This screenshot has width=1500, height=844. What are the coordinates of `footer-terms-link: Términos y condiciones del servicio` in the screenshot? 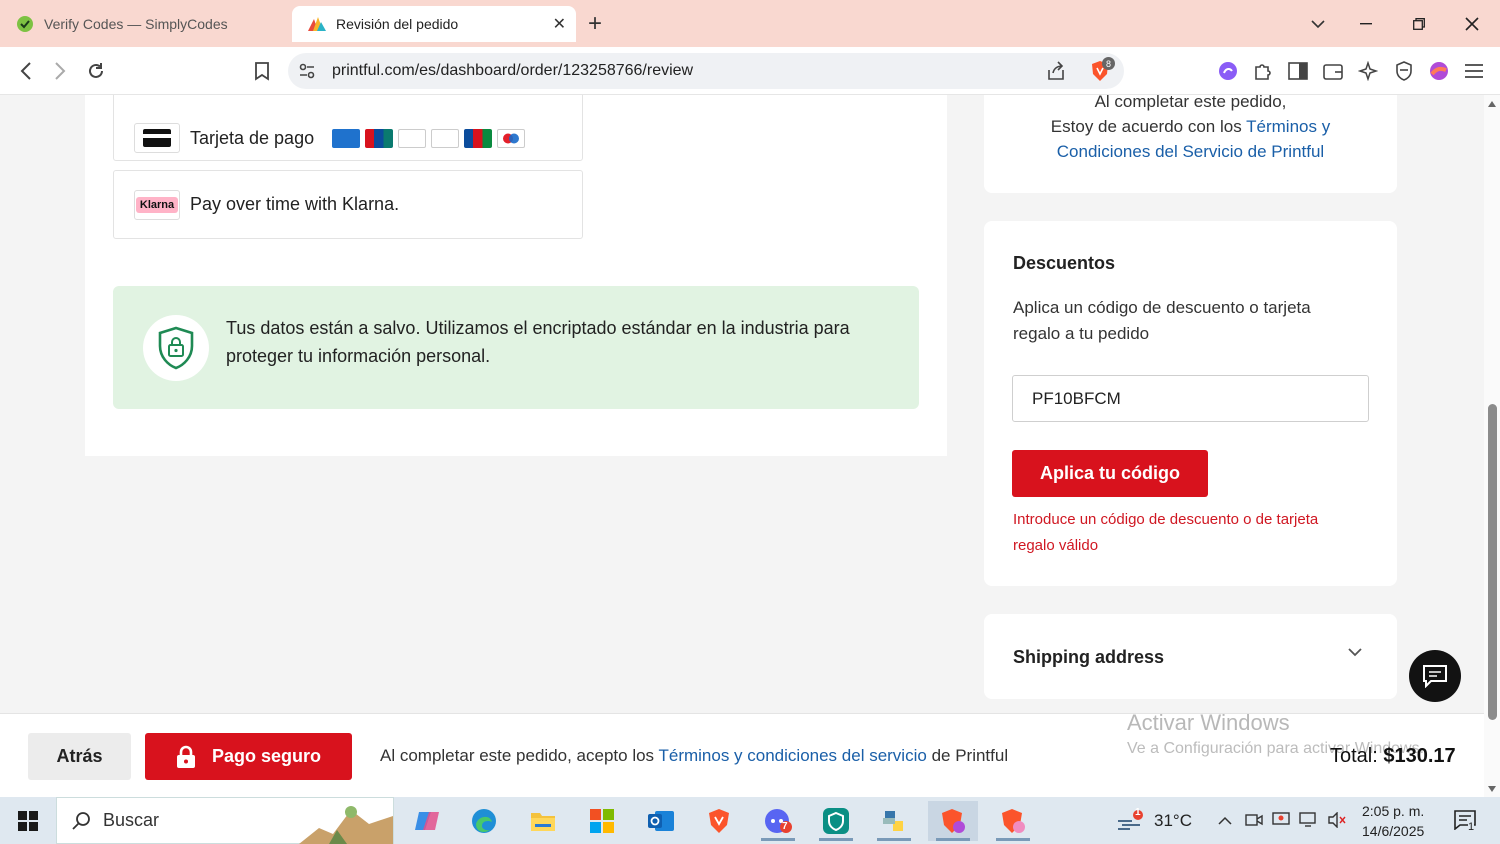 It's located at (792, 755).